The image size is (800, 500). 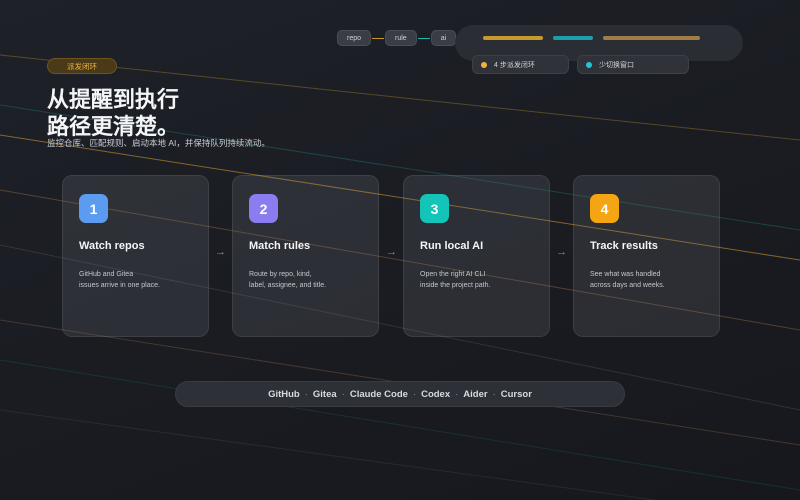 What do you see at coordinates (263, 208) in the screenshot?
I see `step-number-badge: 2` at bounding box center [263, 208].